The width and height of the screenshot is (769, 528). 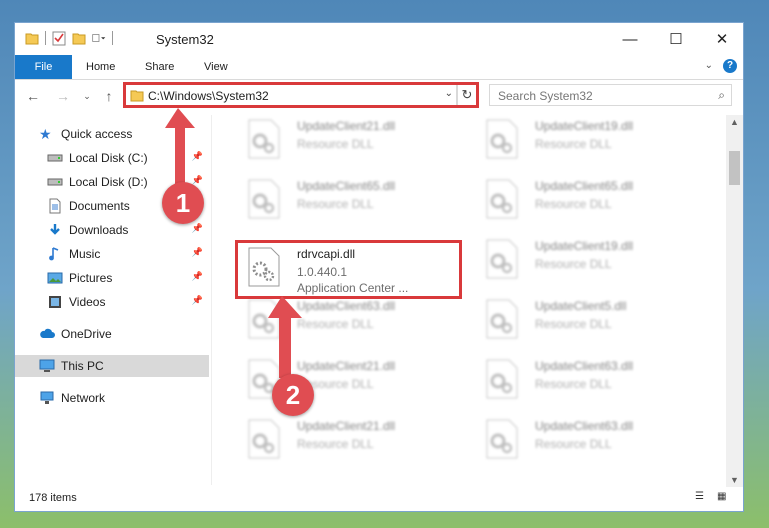 I want to click on callout-badge-1: 1, so click(x=183, y=203).